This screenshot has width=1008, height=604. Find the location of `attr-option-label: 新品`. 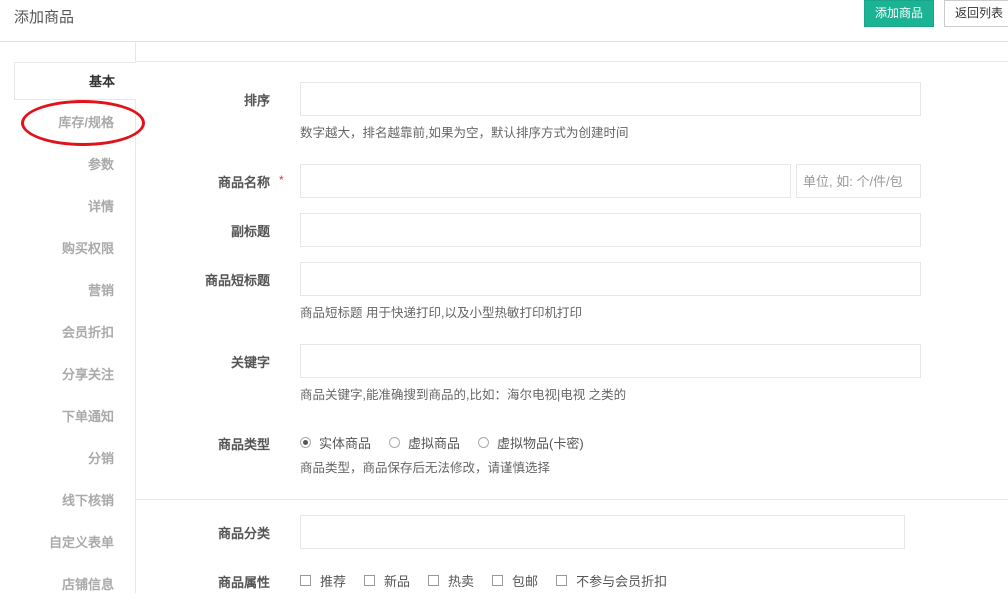

attr-option-label: 新品 is located at coordinates (397, 581).